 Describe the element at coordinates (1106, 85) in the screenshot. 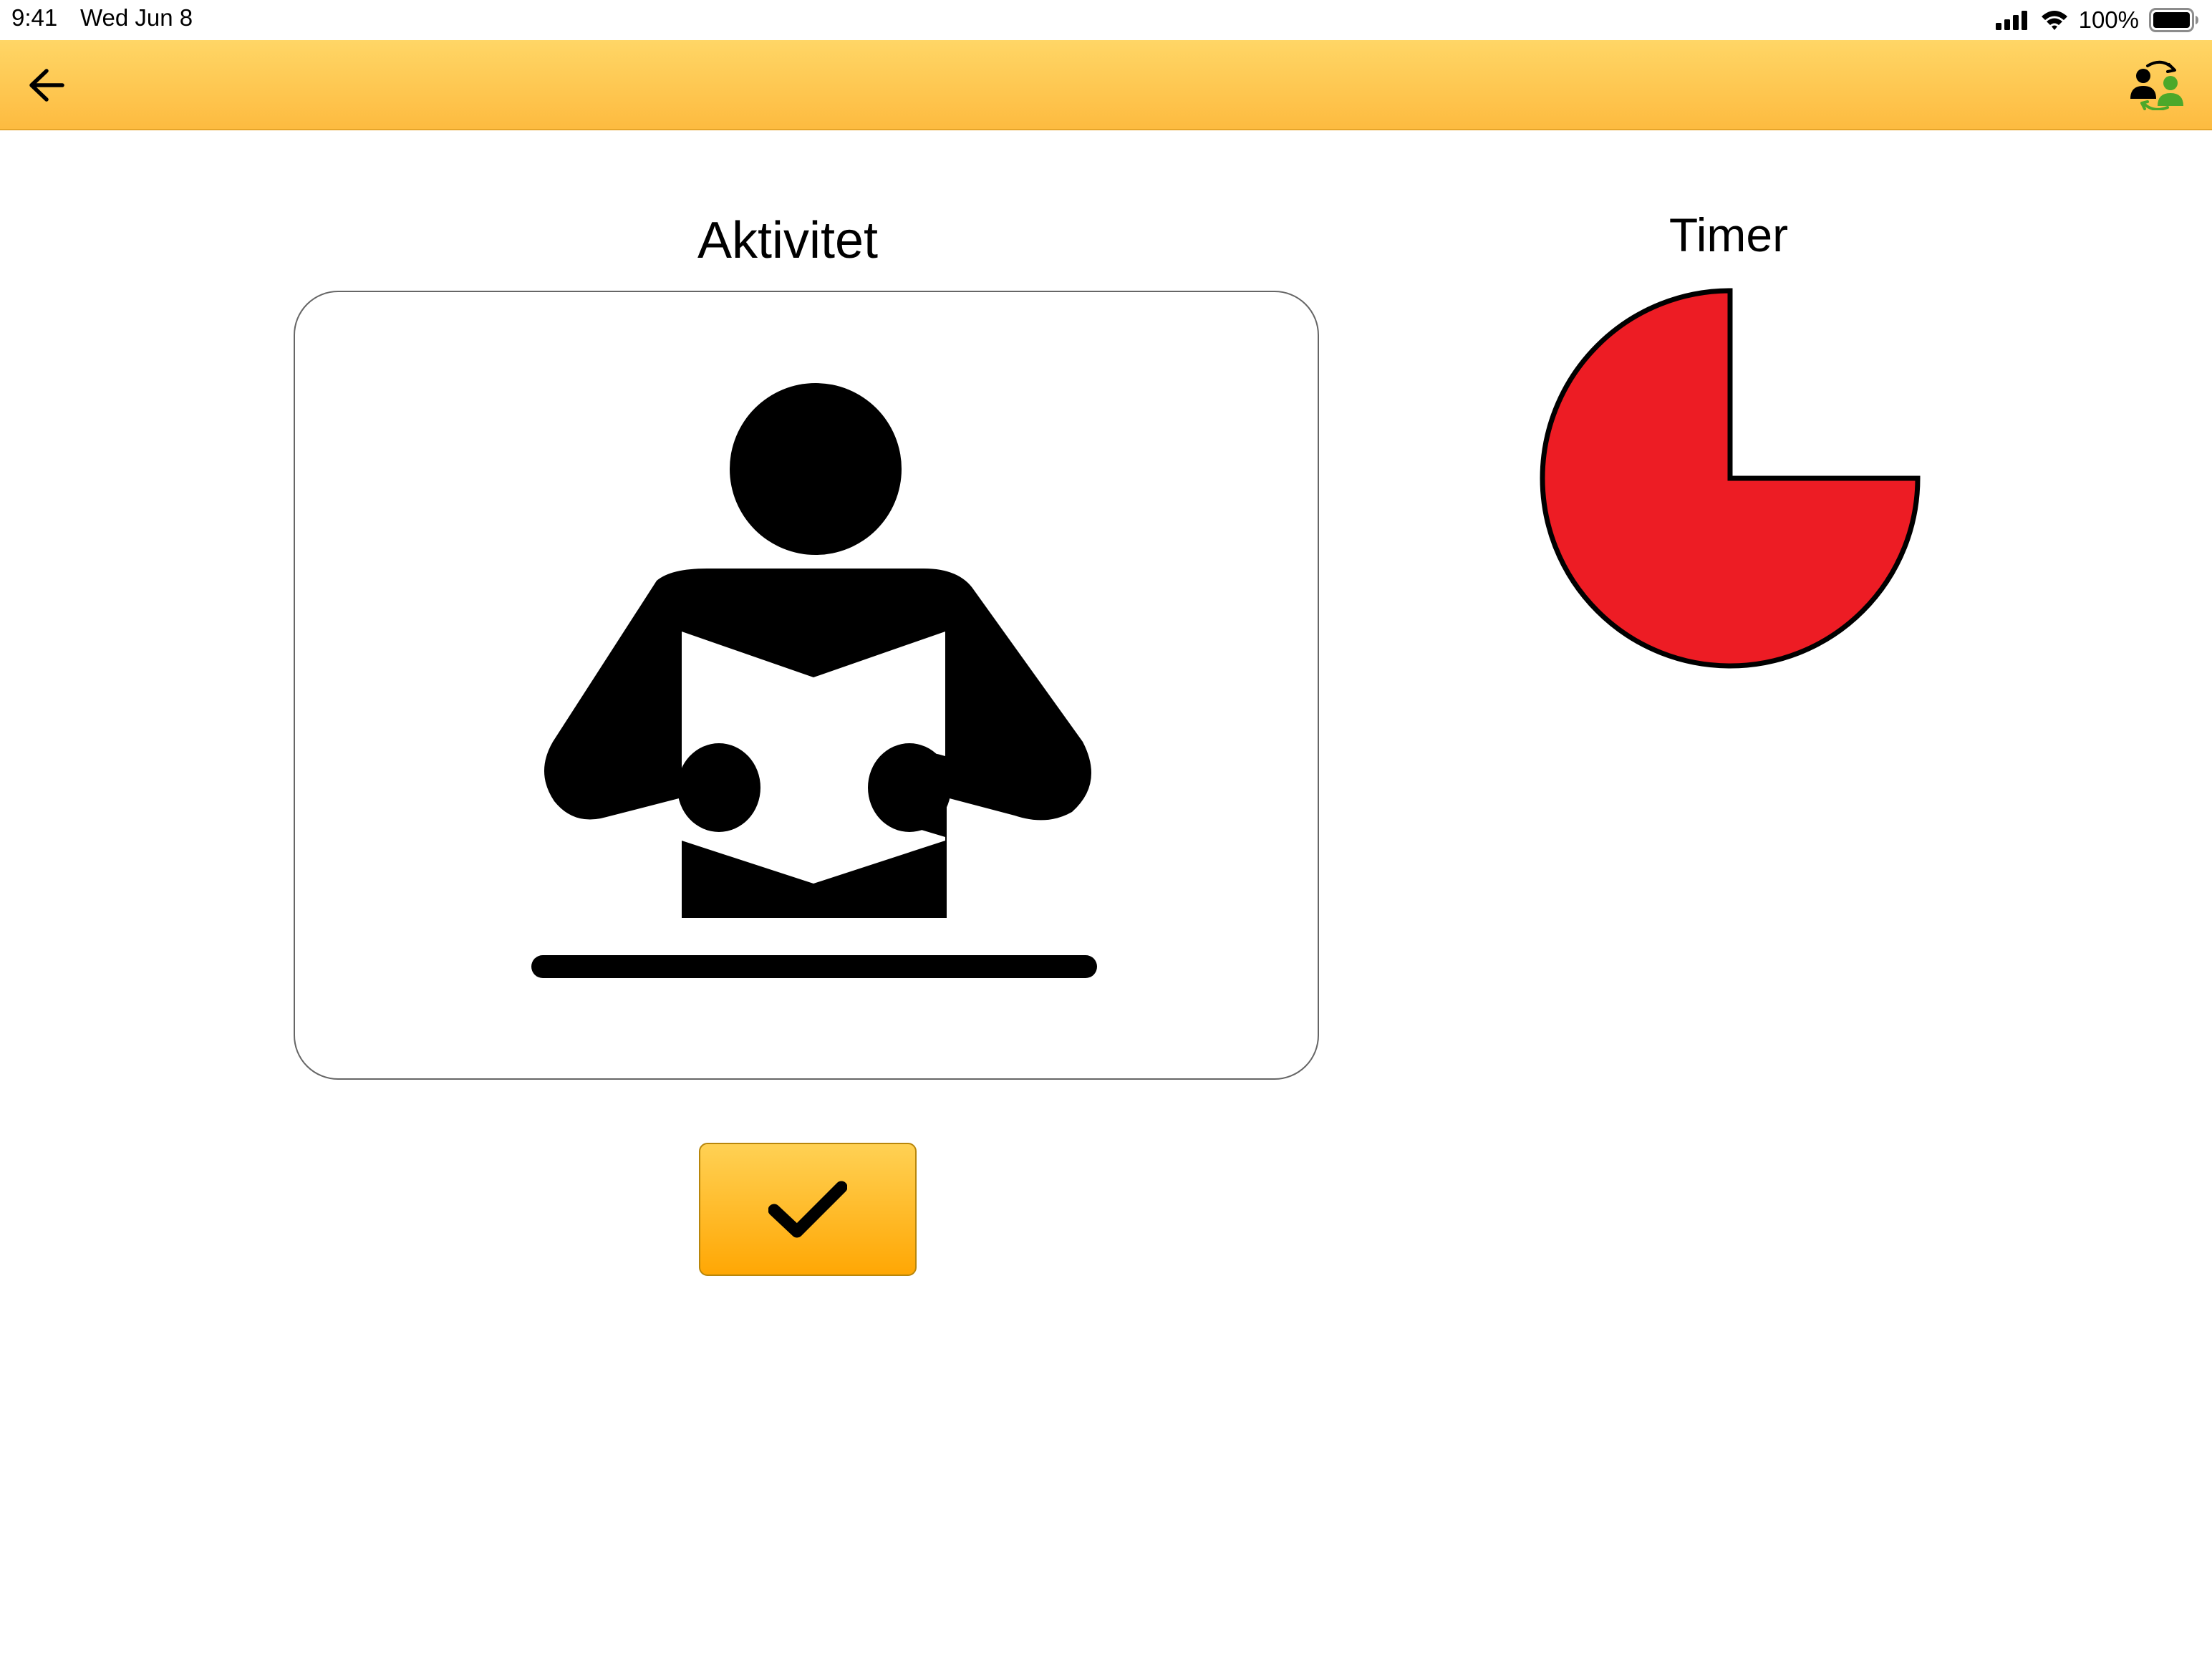

I see `toolbar` at that location.